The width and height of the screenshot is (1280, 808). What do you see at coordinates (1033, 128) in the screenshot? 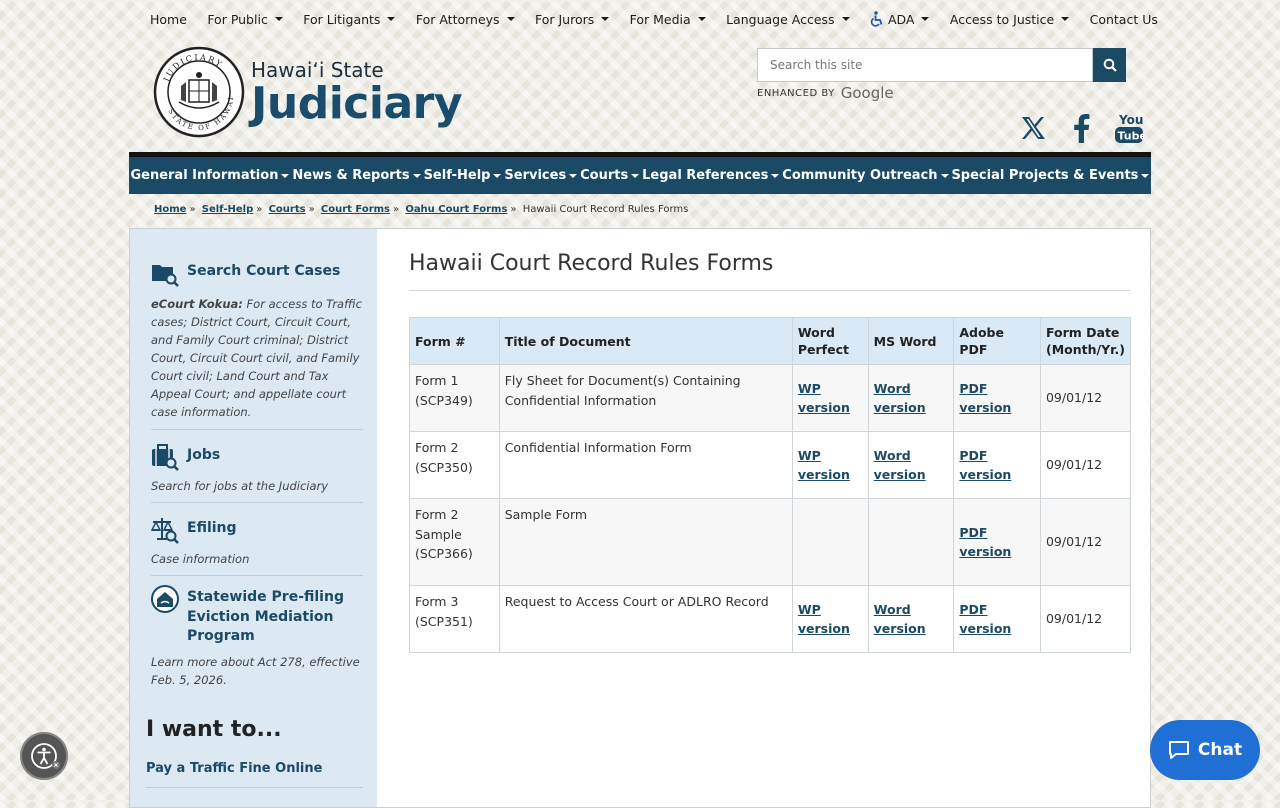
I see `x-icon` at bounding box center [1033, 128].